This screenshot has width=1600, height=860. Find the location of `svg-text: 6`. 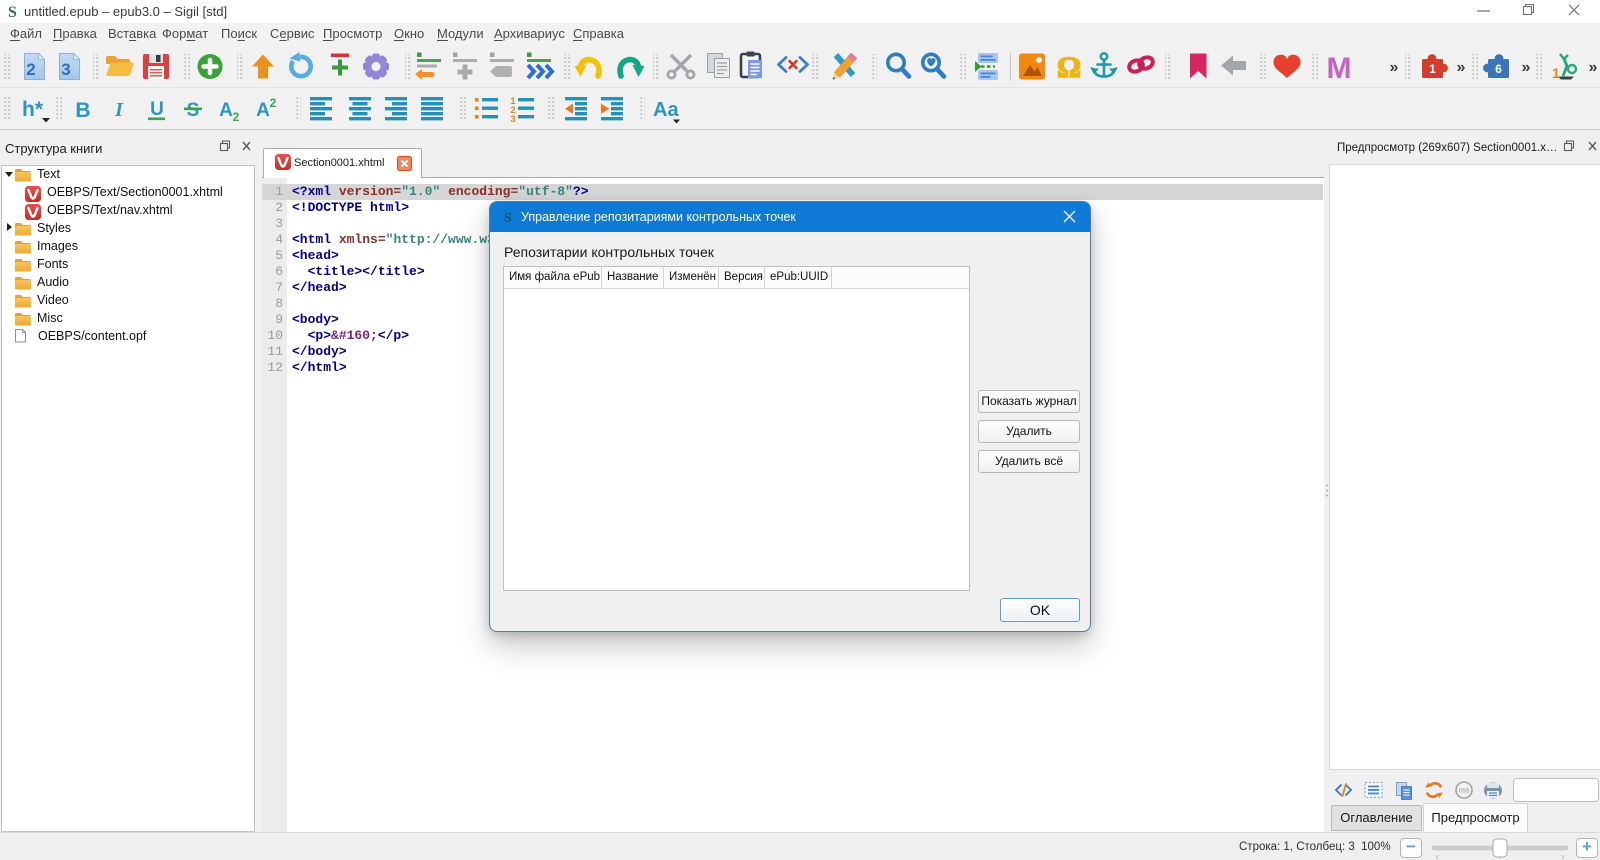

svg-text: 6 is located at coordinates (1498, 69).